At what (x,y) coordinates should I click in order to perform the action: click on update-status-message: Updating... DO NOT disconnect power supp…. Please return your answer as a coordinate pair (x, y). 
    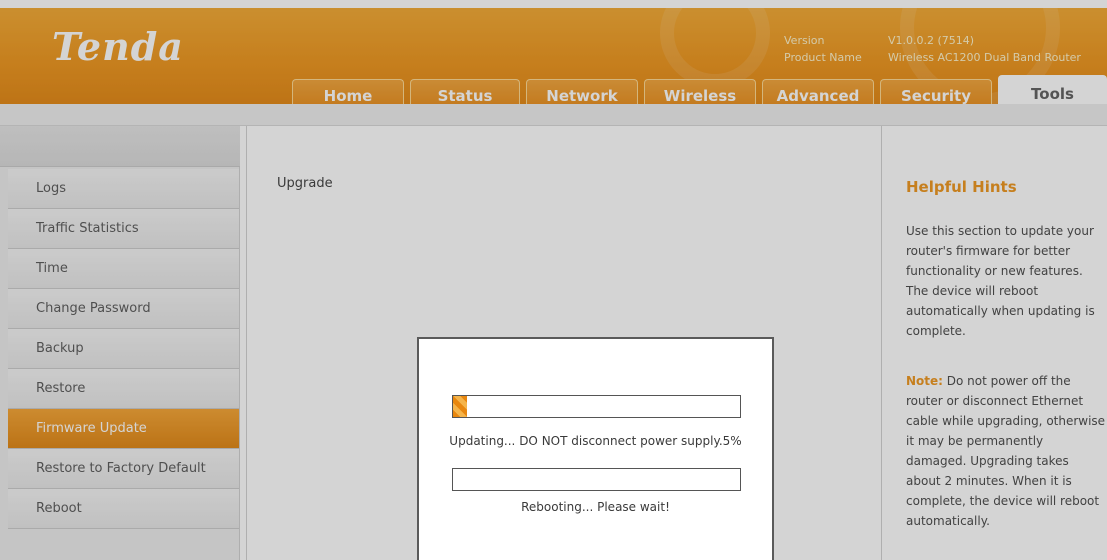
    Looking at the image, I should click on (595, 441).